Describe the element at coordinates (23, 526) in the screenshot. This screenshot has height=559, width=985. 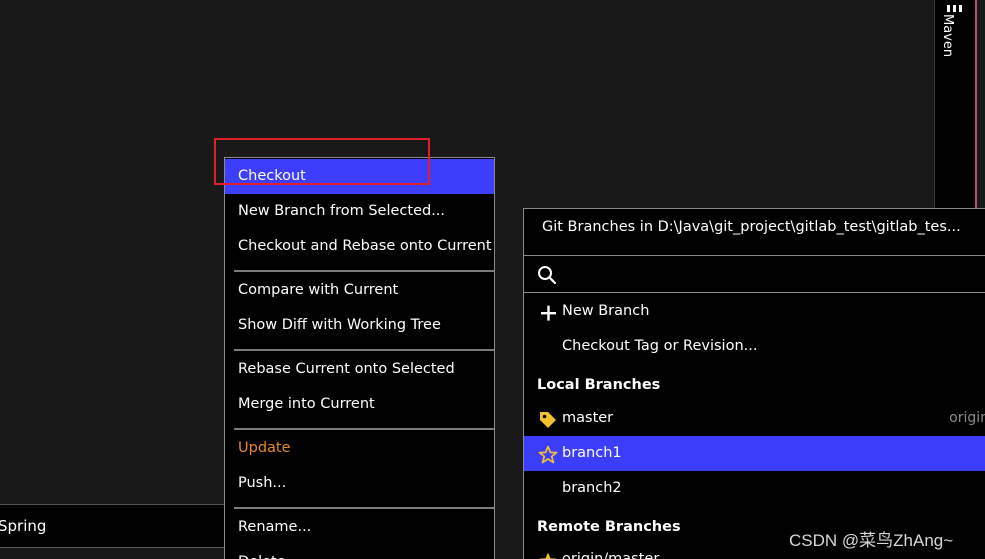
I see `spring-tool-tab: Spring` at that location.